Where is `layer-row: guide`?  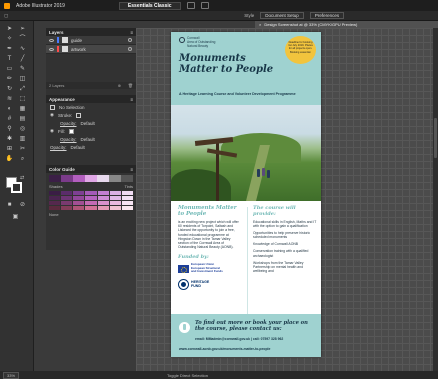 layer-row: guide is located at coordinates (91, 40).